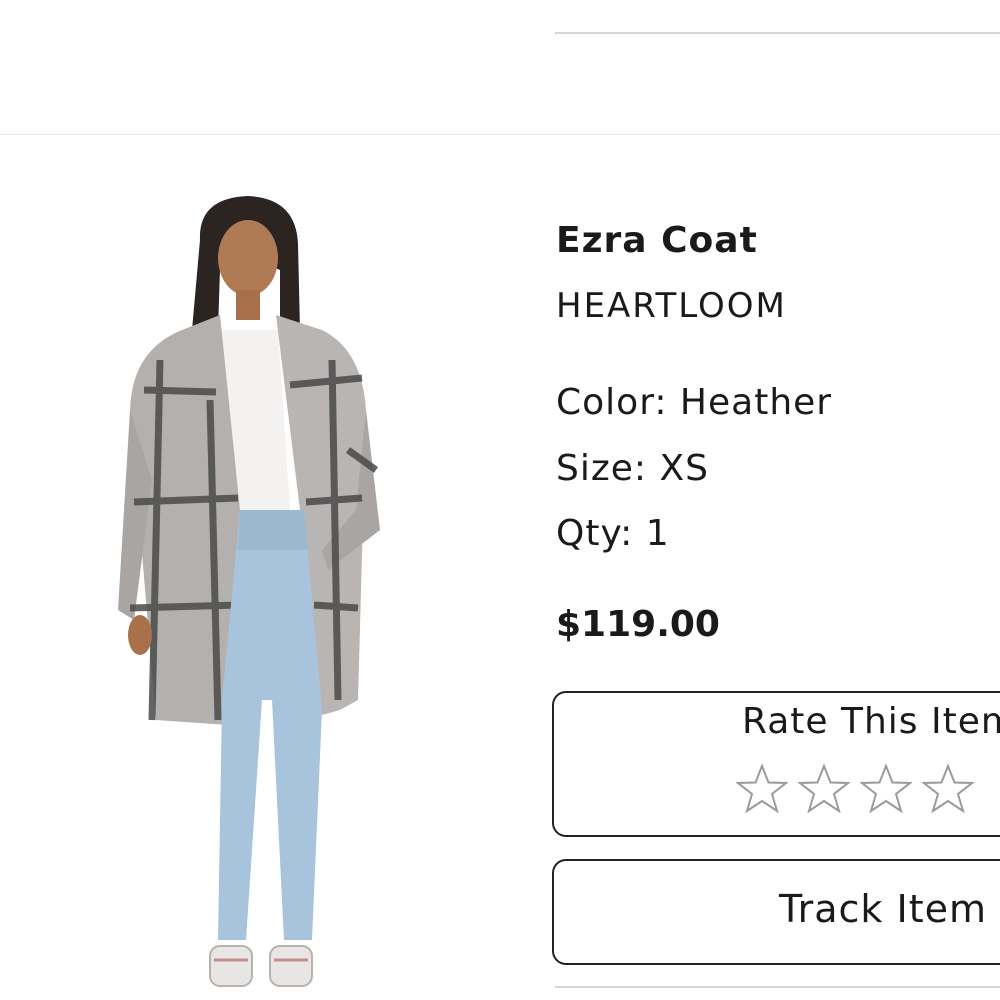 The height and width of the screenshot is (1000, 1000). I want to click on rate-item-title: Rate This Item, so click(871, 721).